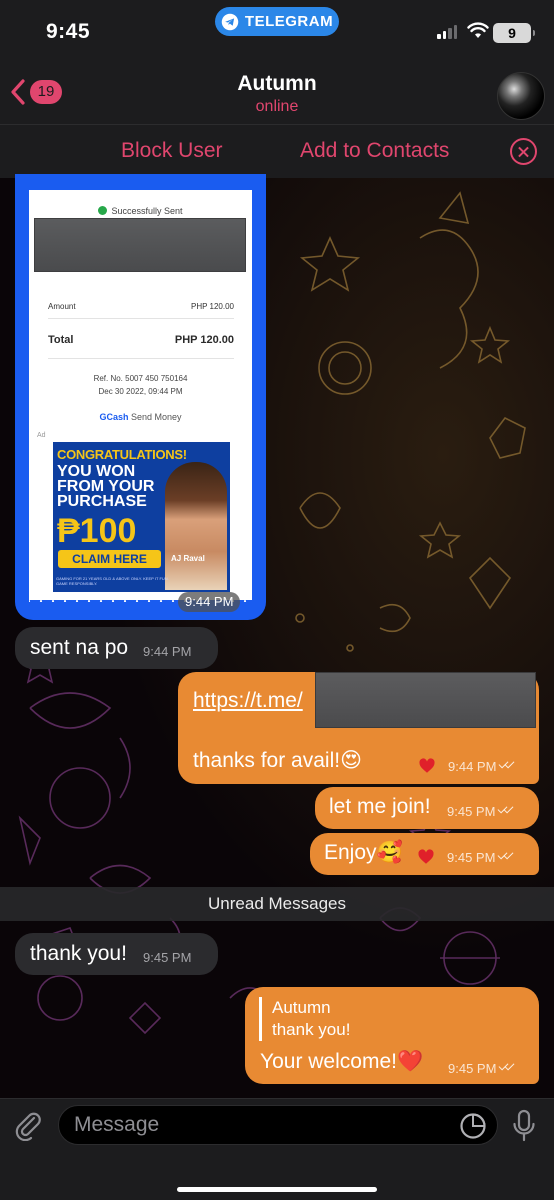  Describe the element at coordinates (301, 1007) in the screenshot. I see `reply-author: Autumn` at that location.